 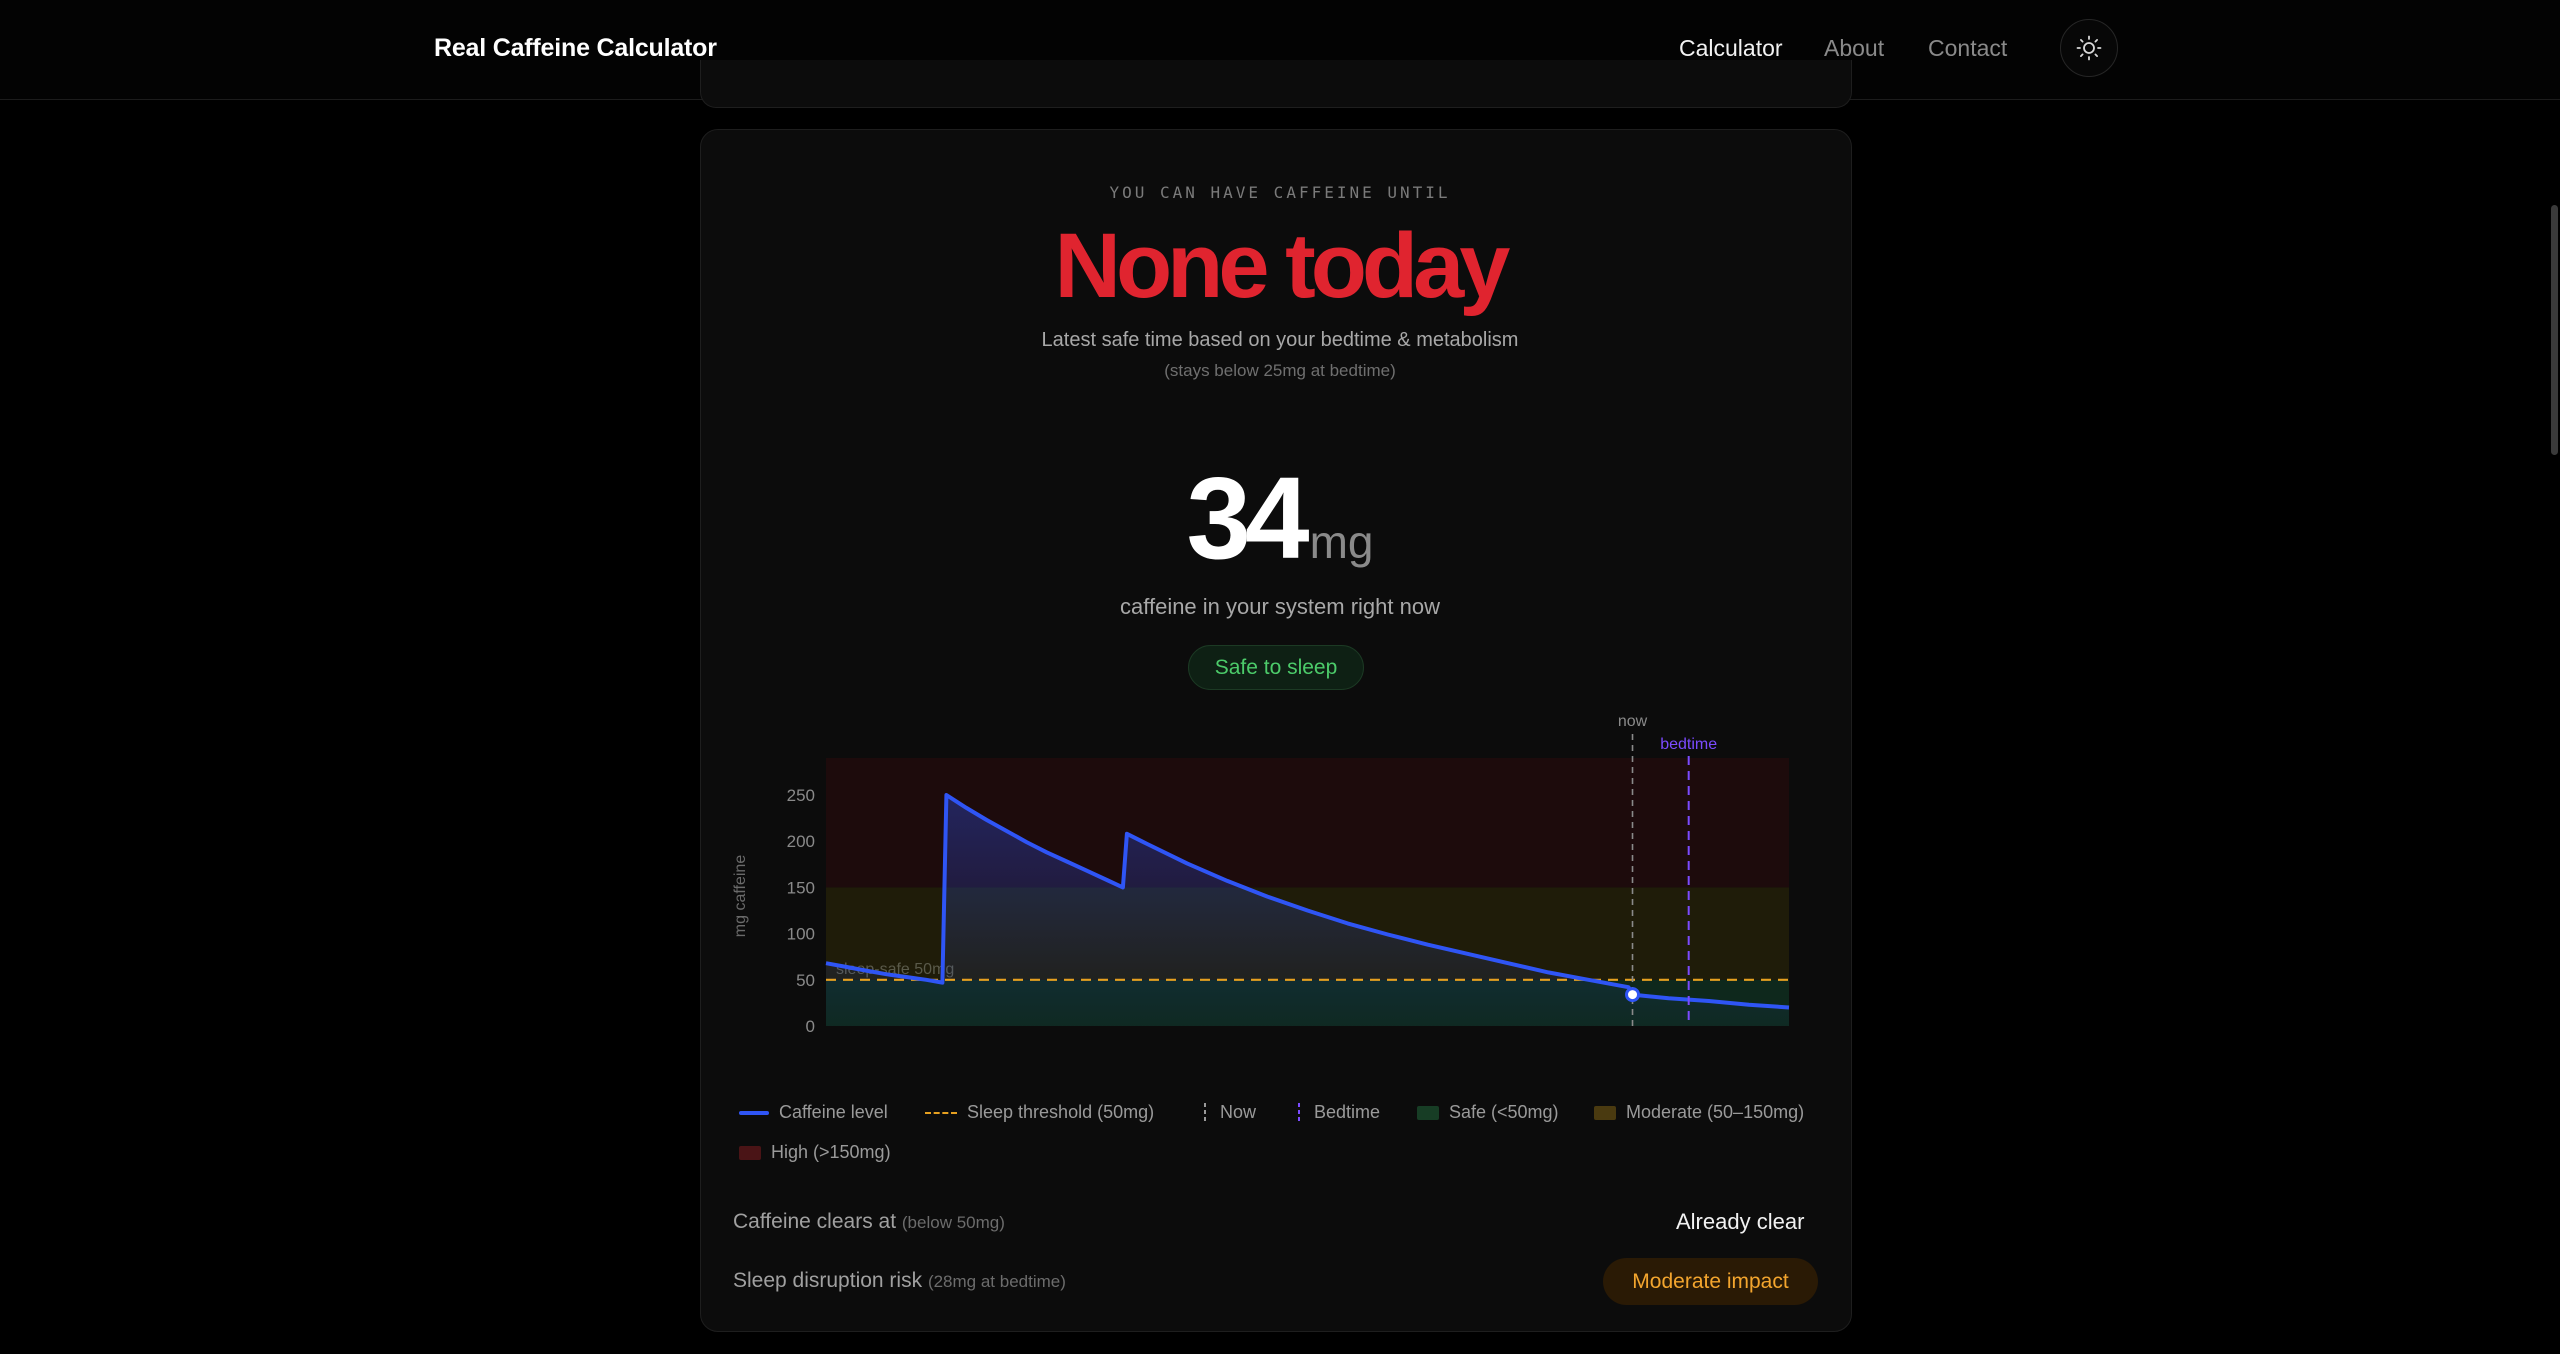 I want to click on sleep-risk-text: Sleep disruption risk, so click(x=828, y=1280).